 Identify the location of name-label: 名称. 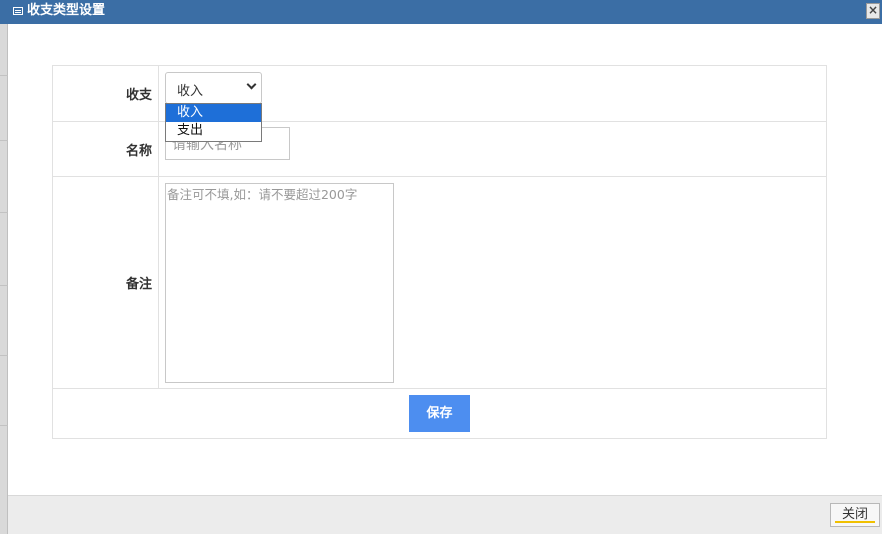
(106, 149).